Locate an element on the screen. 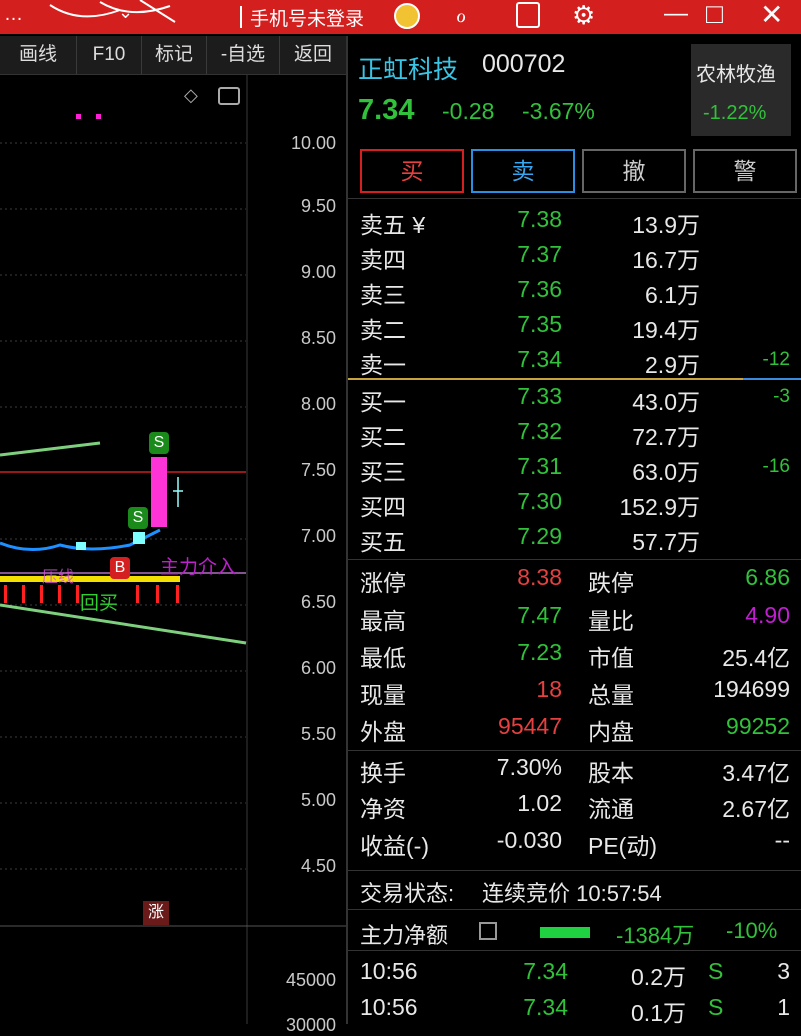 This screenshot has width=801, height=1036. login-status: 手机号未登录 is located at coordinates (307, 17).